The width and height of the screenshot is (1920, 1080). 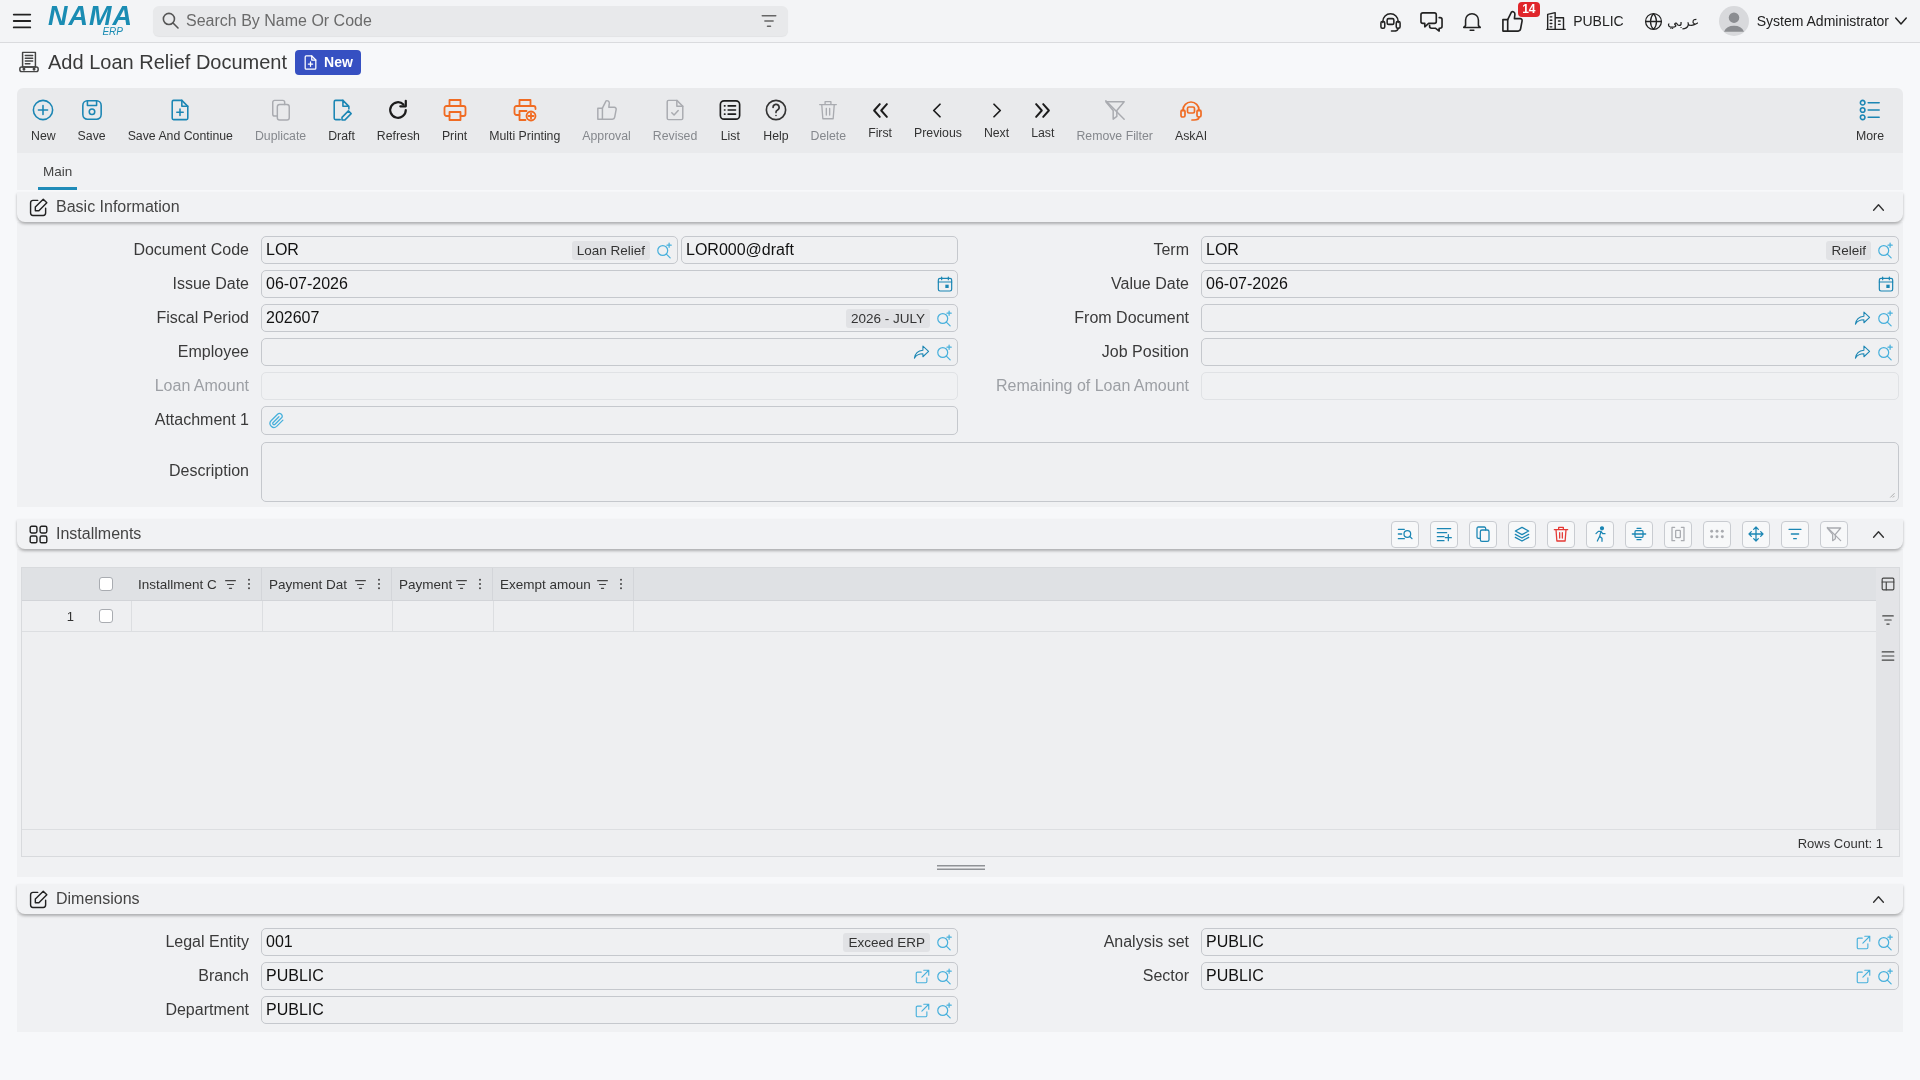 I want to click on save-button: Save, so click(x=91, y=120).